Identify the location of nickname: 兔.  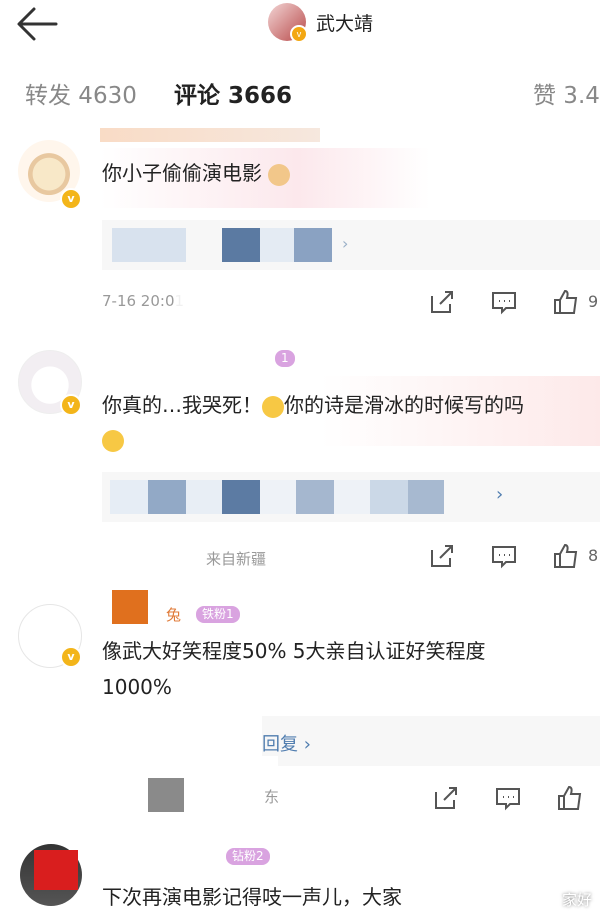
(174, 615).